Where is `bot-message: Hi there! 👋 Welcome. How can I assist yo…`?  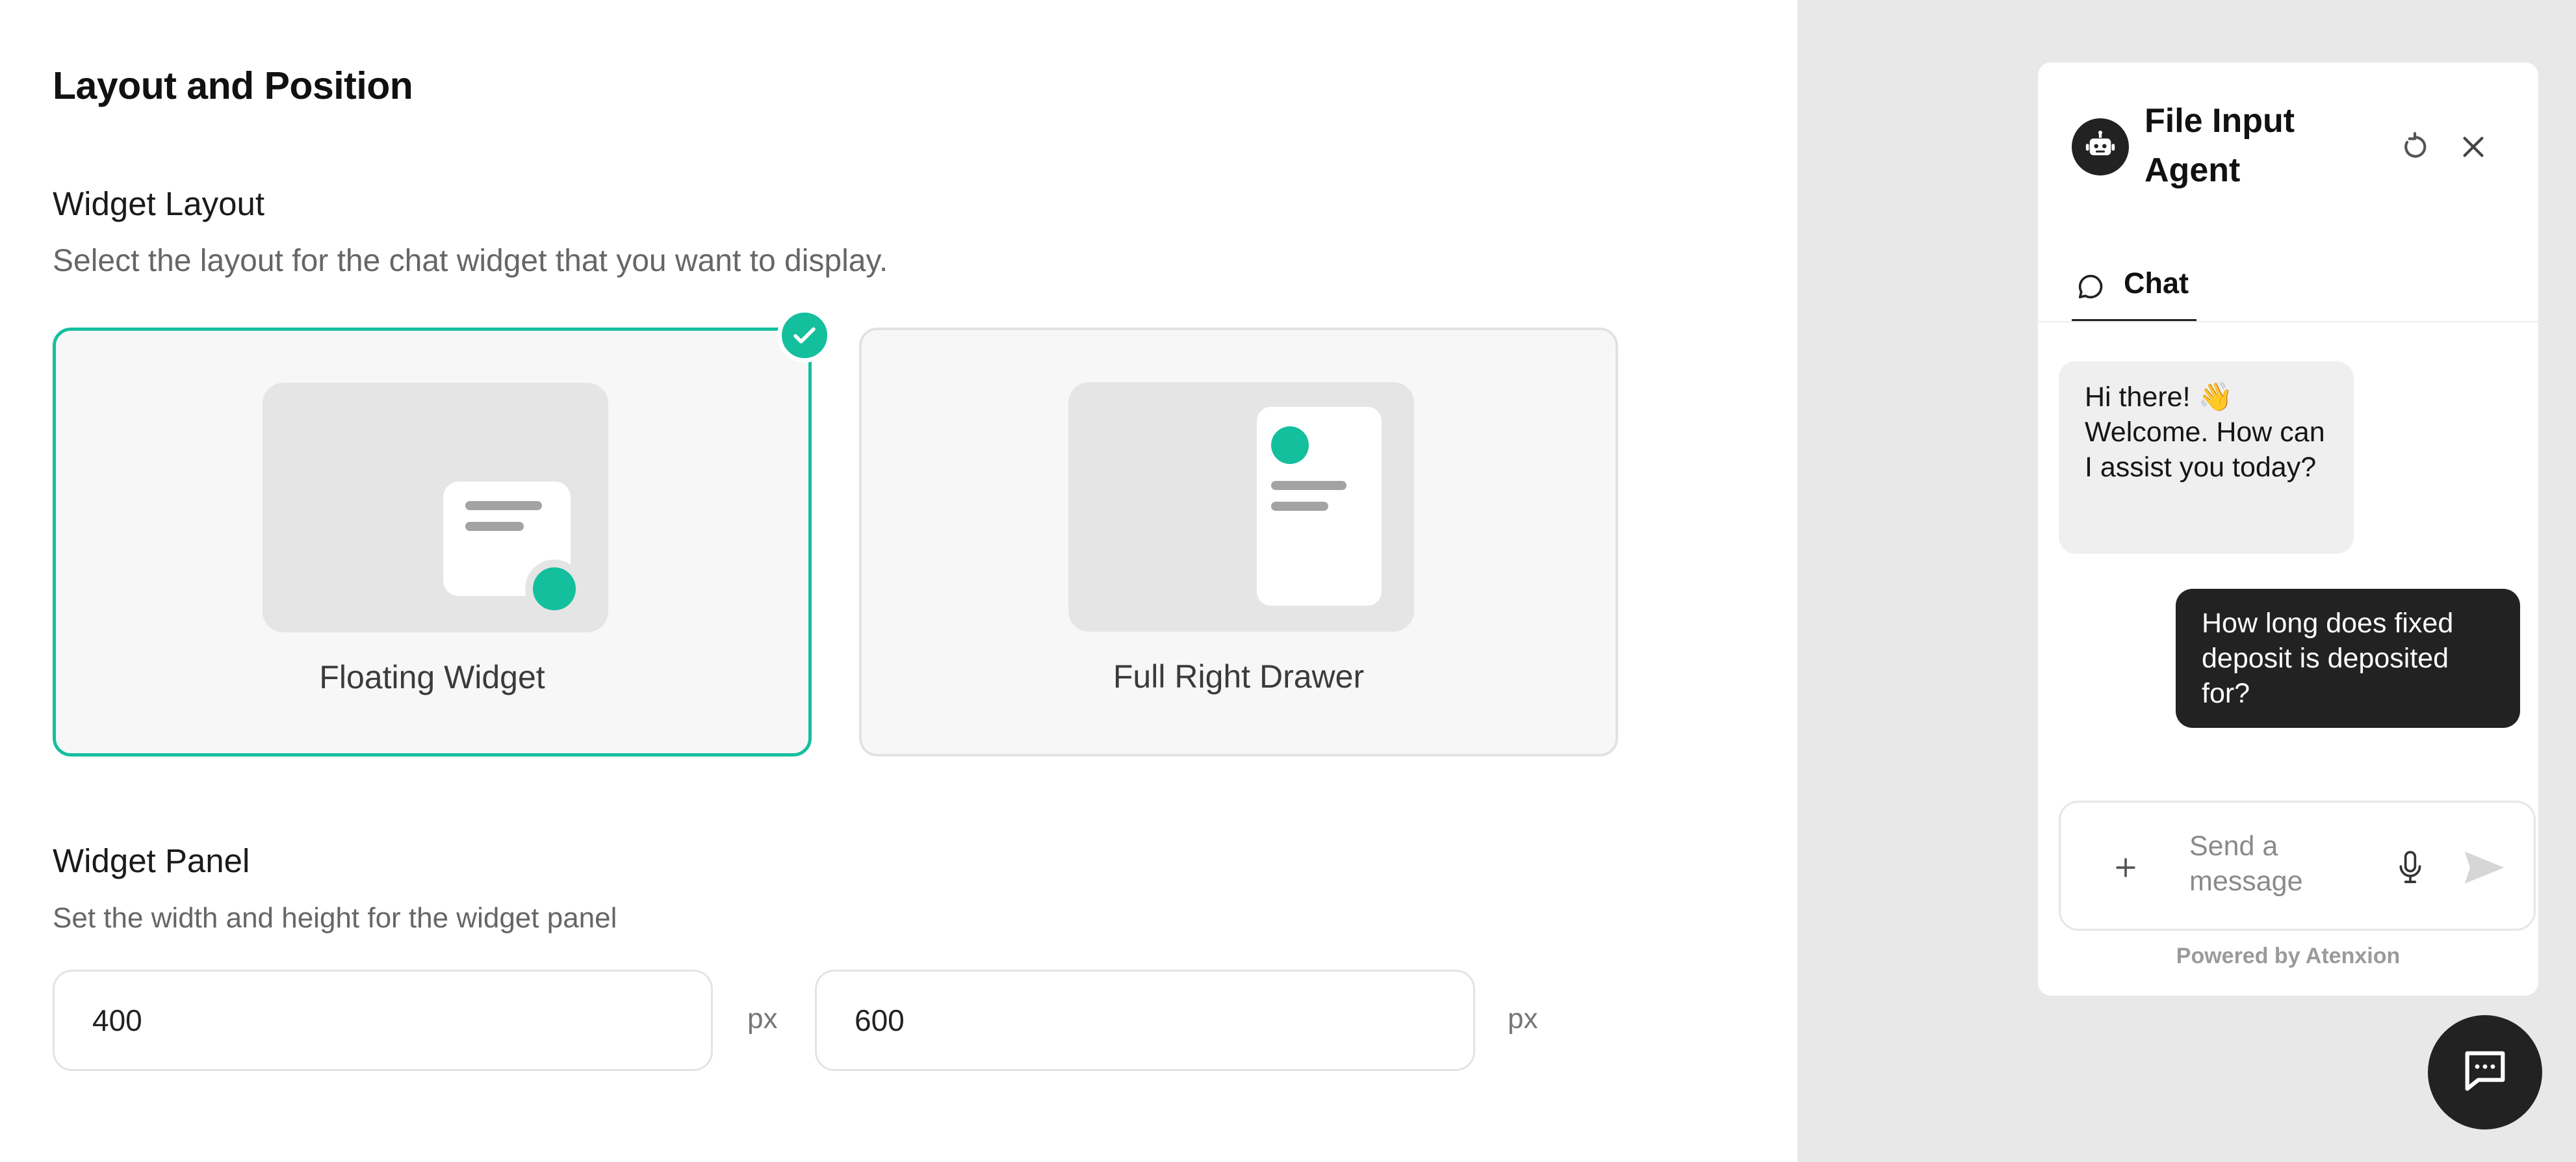
bot-message: Hi there! 👋 Welcome. How can I assist yo… is located at coordinates (2206, 457).